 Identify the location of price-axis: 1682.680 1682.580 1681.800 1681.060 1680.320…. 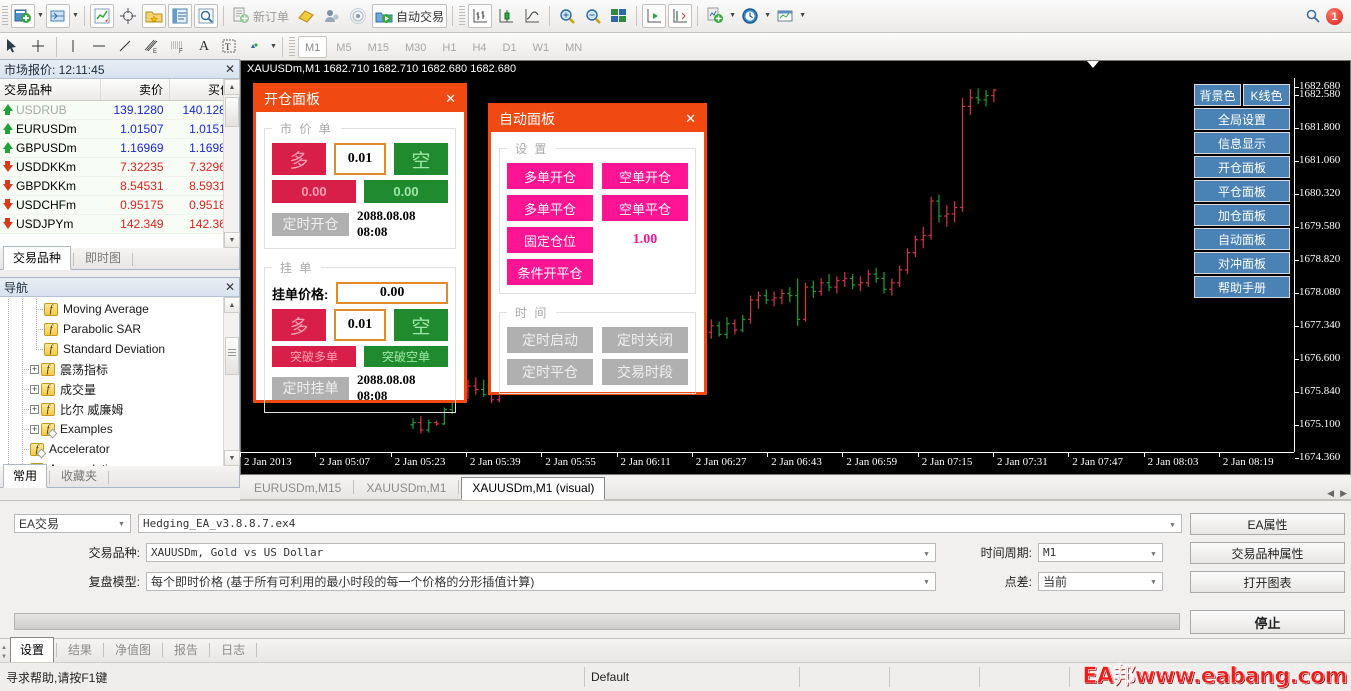
(1322, 270).